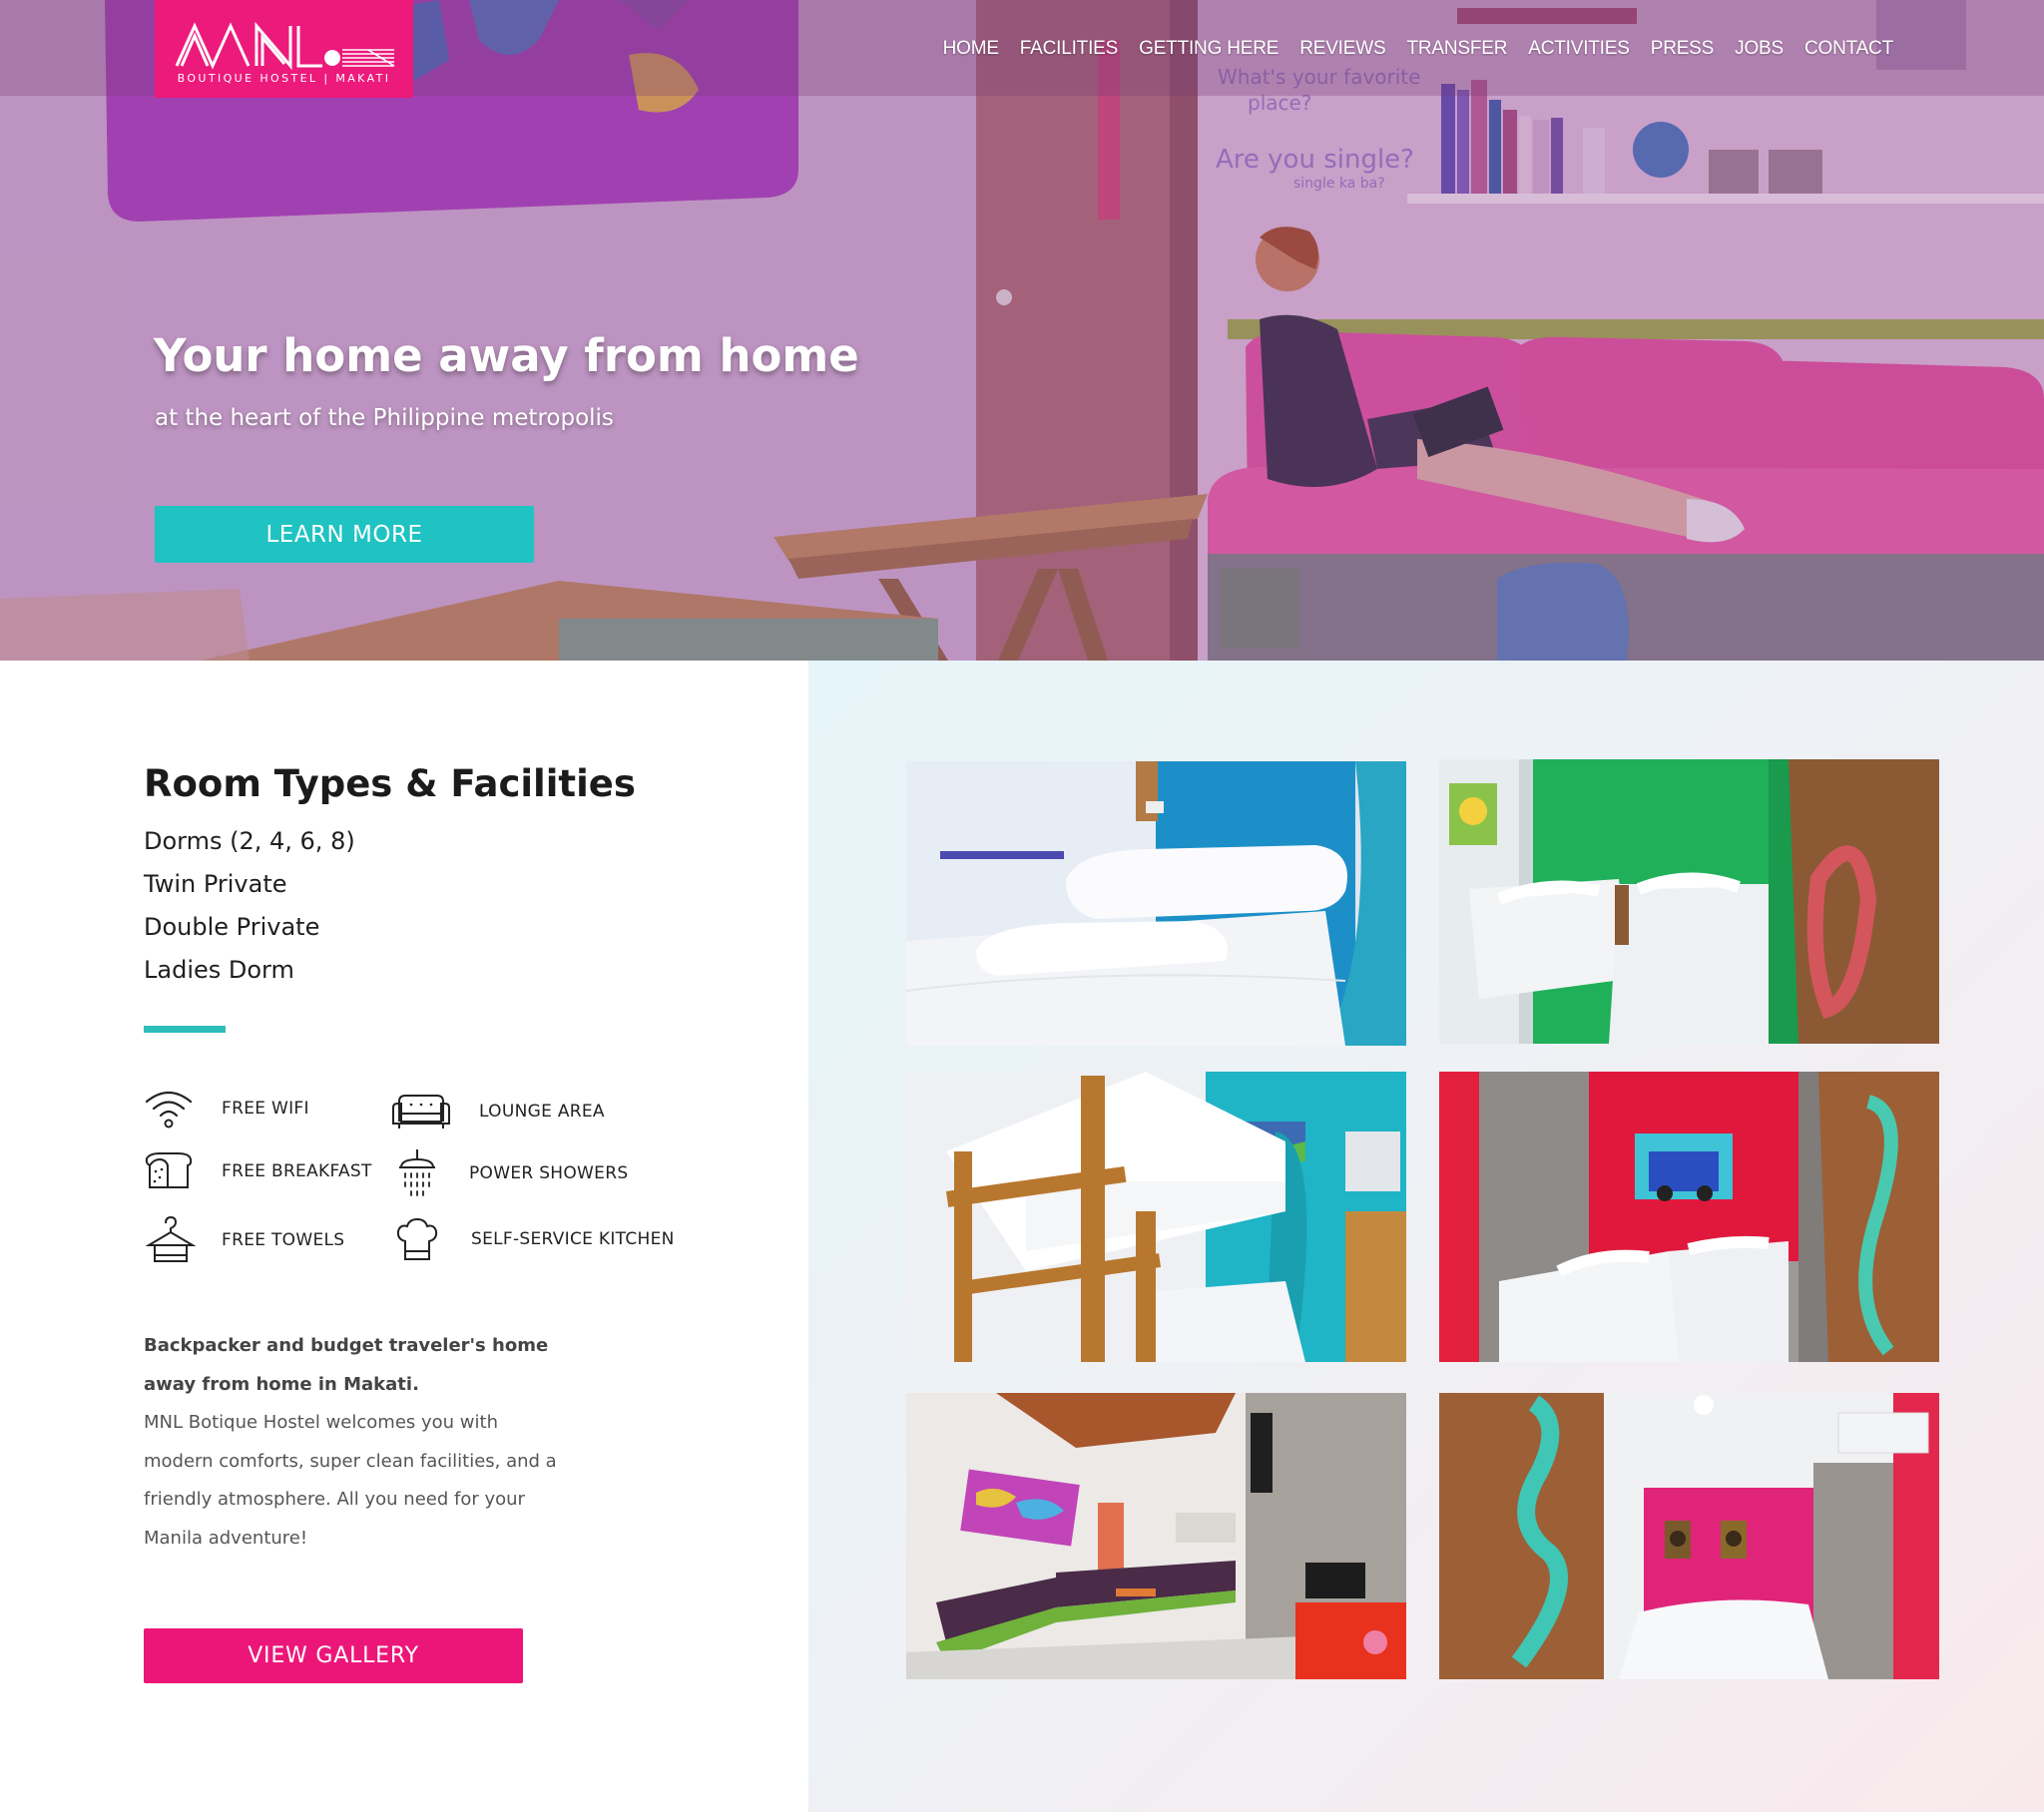 Image resolution: width=2044 pixels, height=1812 pixels. Describe the element at coordinates (390, 783) in the screenshot. I see `room-types-title: Room Types & Facilities` at that location.